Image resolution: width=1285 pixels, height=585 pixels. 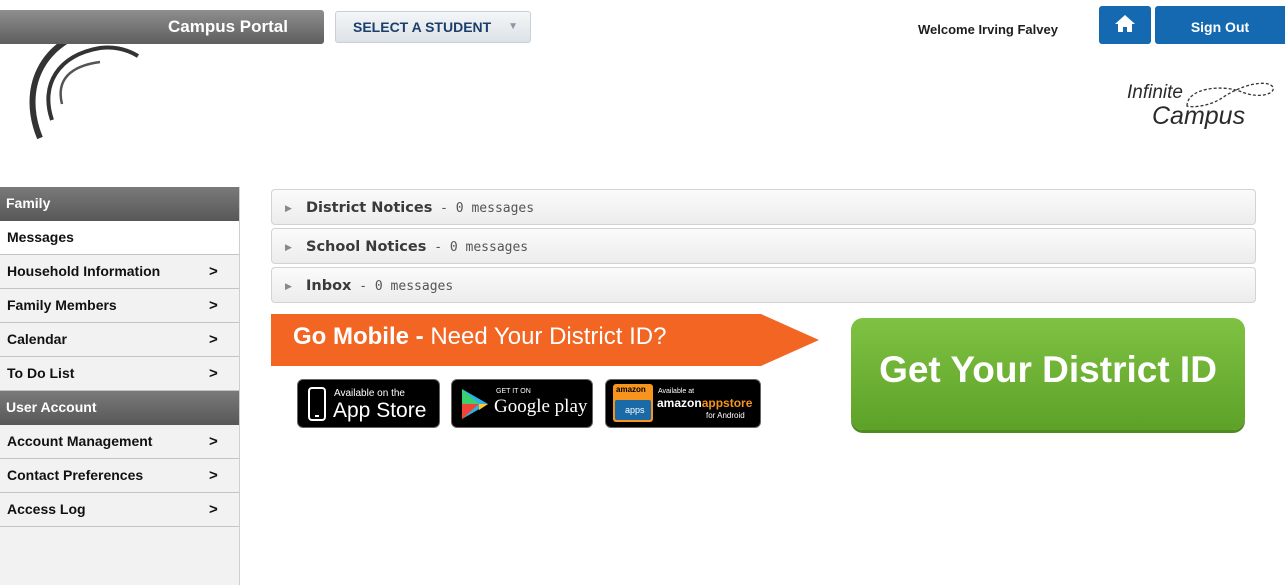 I want to click on sidebar-item-family-members: Family Members >, so click(x=119, y=306).